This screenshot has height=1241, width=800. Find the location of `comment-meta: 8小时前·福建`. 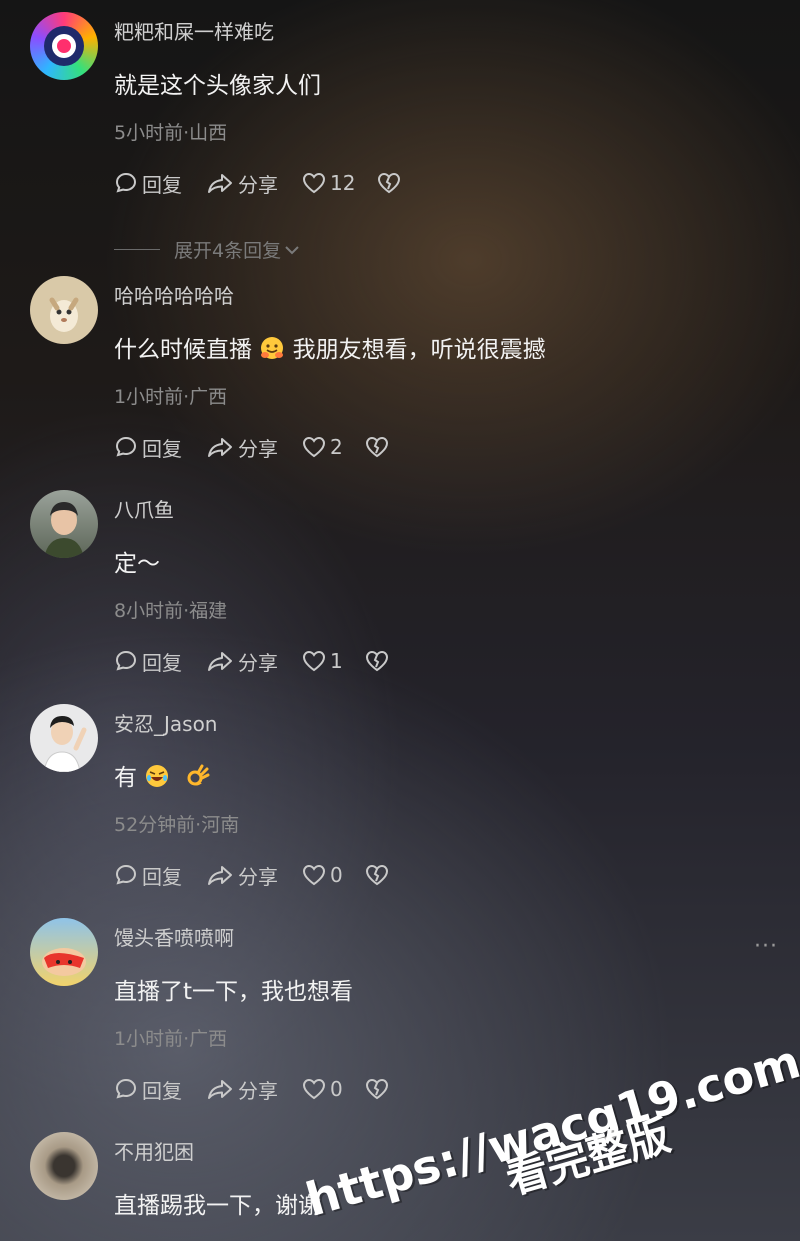

comment-meta: 8小时前·福建 is located at coordinates (171, 611).